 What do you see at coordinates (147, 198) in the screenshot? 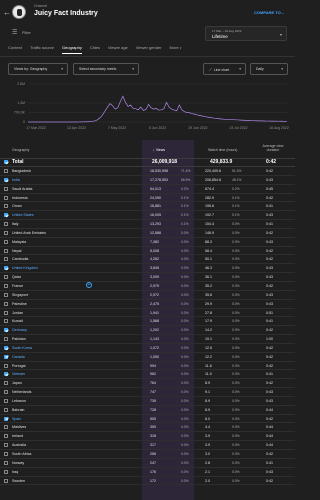
I see `table-row: Indonesia 24,090 0.1% 282.9 0.1% 0:42` at bounding box center [147, 198].